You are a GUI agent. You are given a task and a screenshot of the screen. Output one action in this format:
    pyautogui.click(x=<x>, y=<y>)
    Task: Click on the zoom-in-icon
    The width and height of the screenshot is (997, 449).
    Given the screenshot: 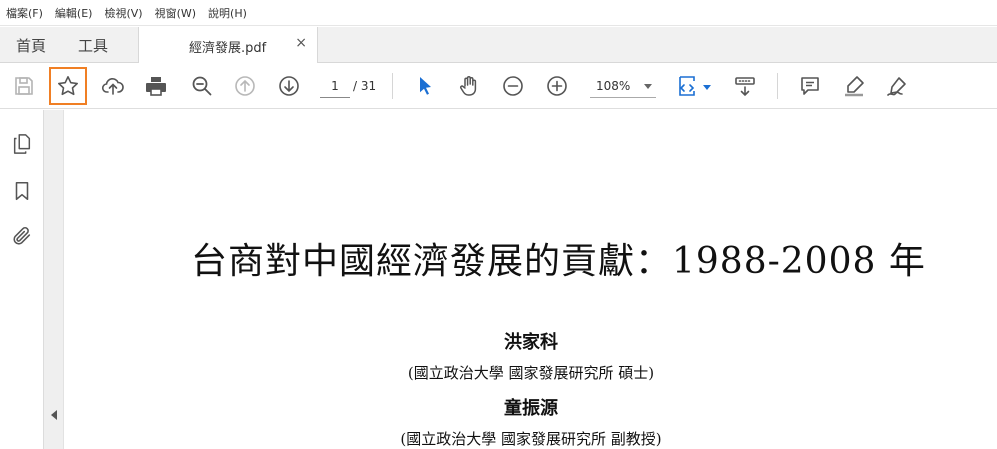 What is the action you would take?
    pyautogui.click(x=557, y=86)
    